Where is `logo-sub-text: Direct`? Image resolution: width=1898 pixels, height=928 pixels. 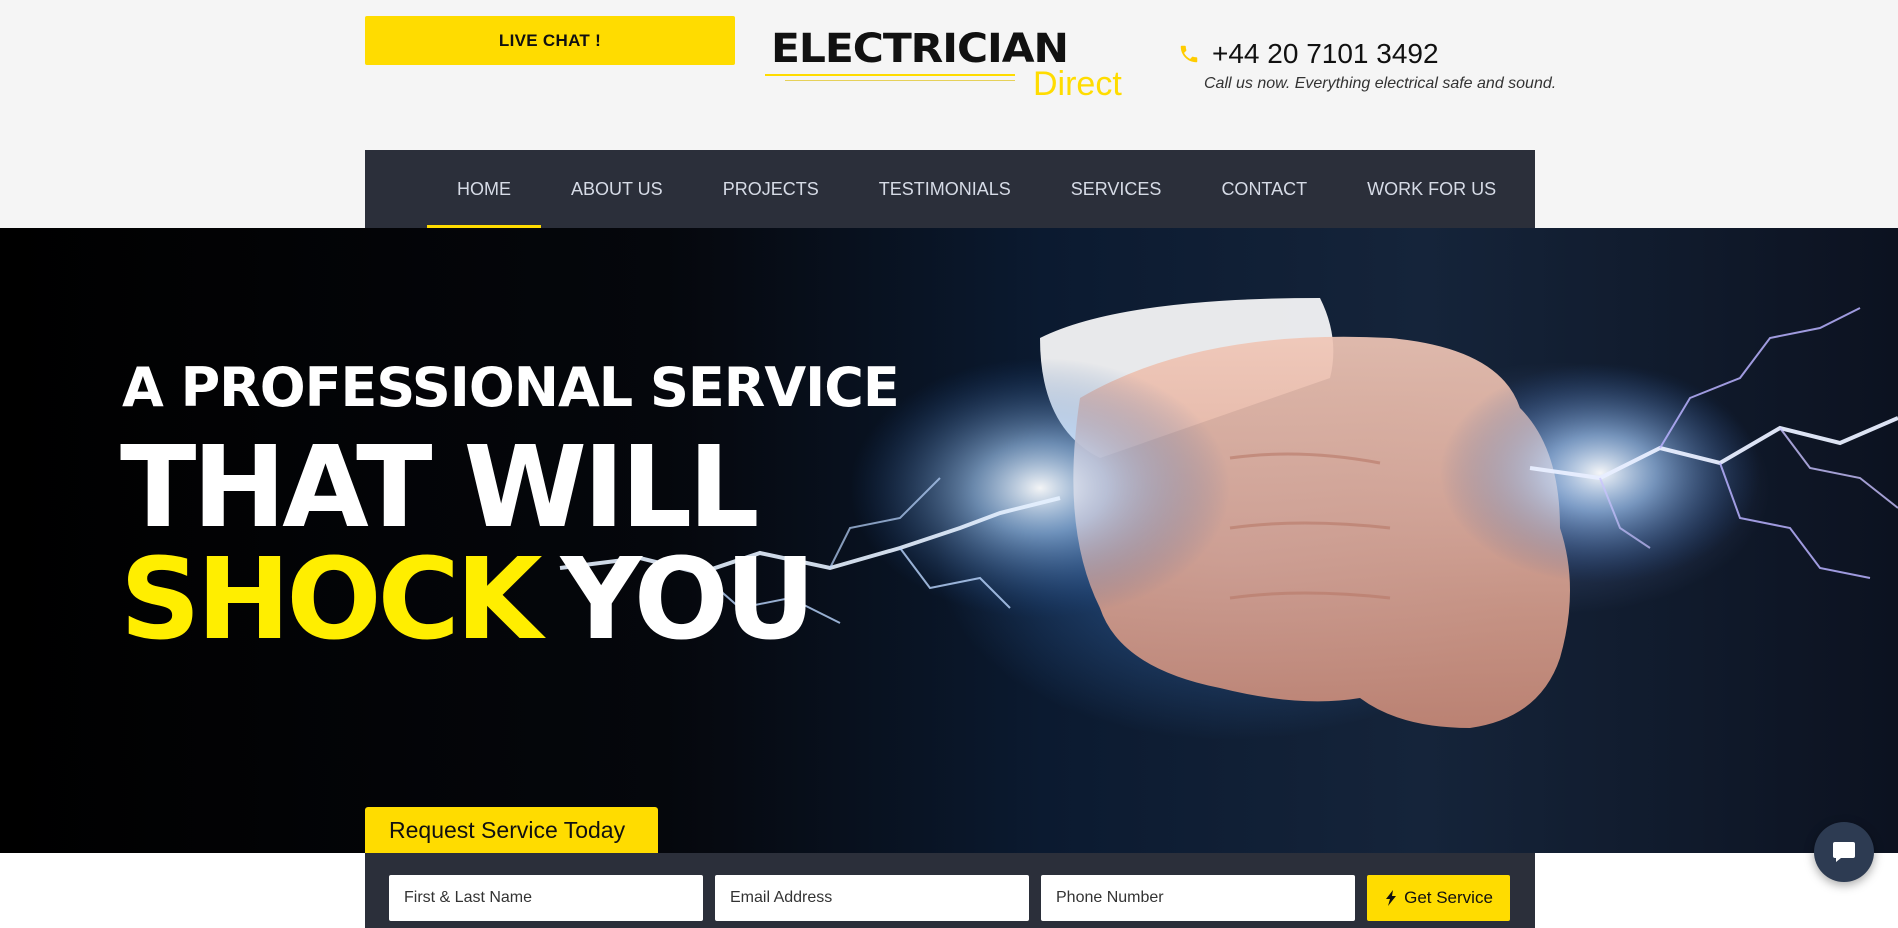 logo-sub-text: Direct is located at coordinates (1077, 84).